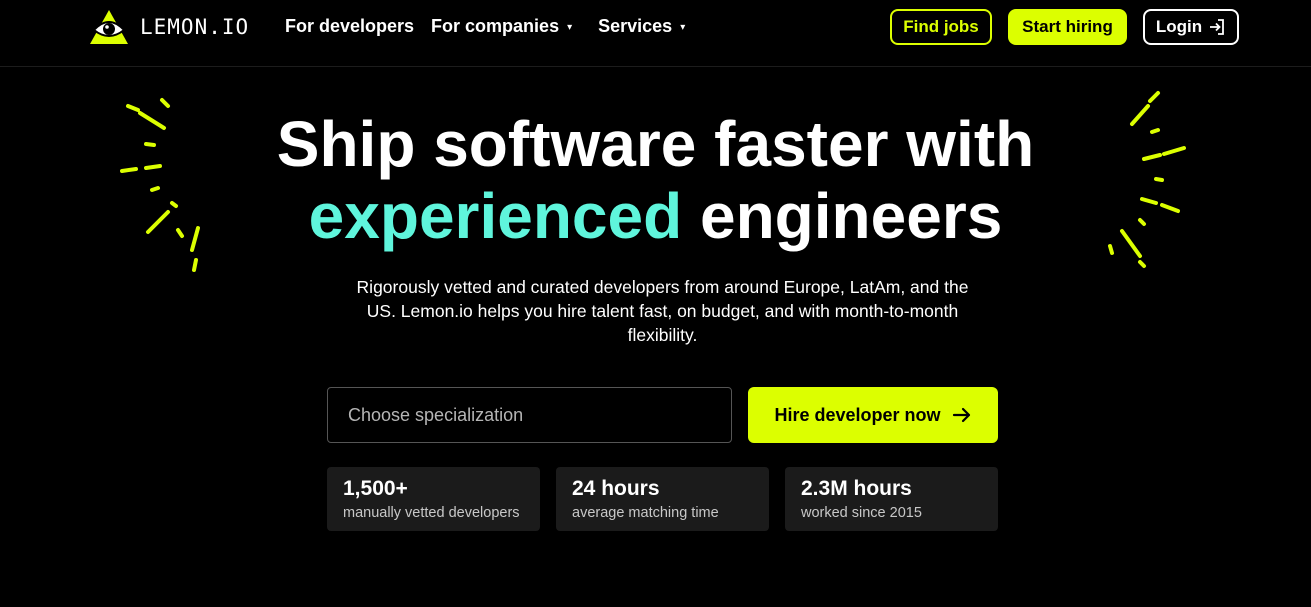 This screenshot has width=1311, height=607. What do you see at coordinates (616, 488) in the screenshot?
I see `stat-value: 24 hours` at bounding box center [616, 488].